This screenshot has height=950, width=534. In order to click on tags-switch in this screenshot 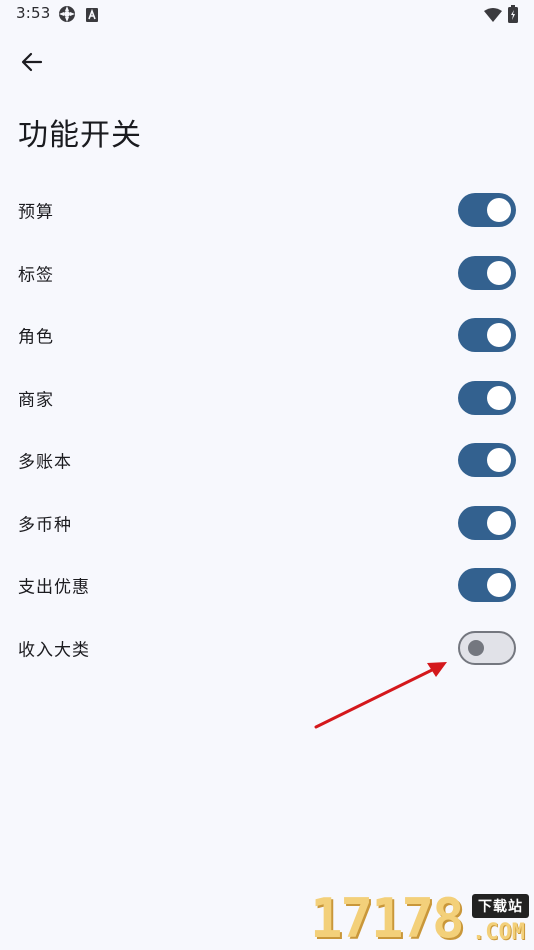, I will do `click(487, 272)`.